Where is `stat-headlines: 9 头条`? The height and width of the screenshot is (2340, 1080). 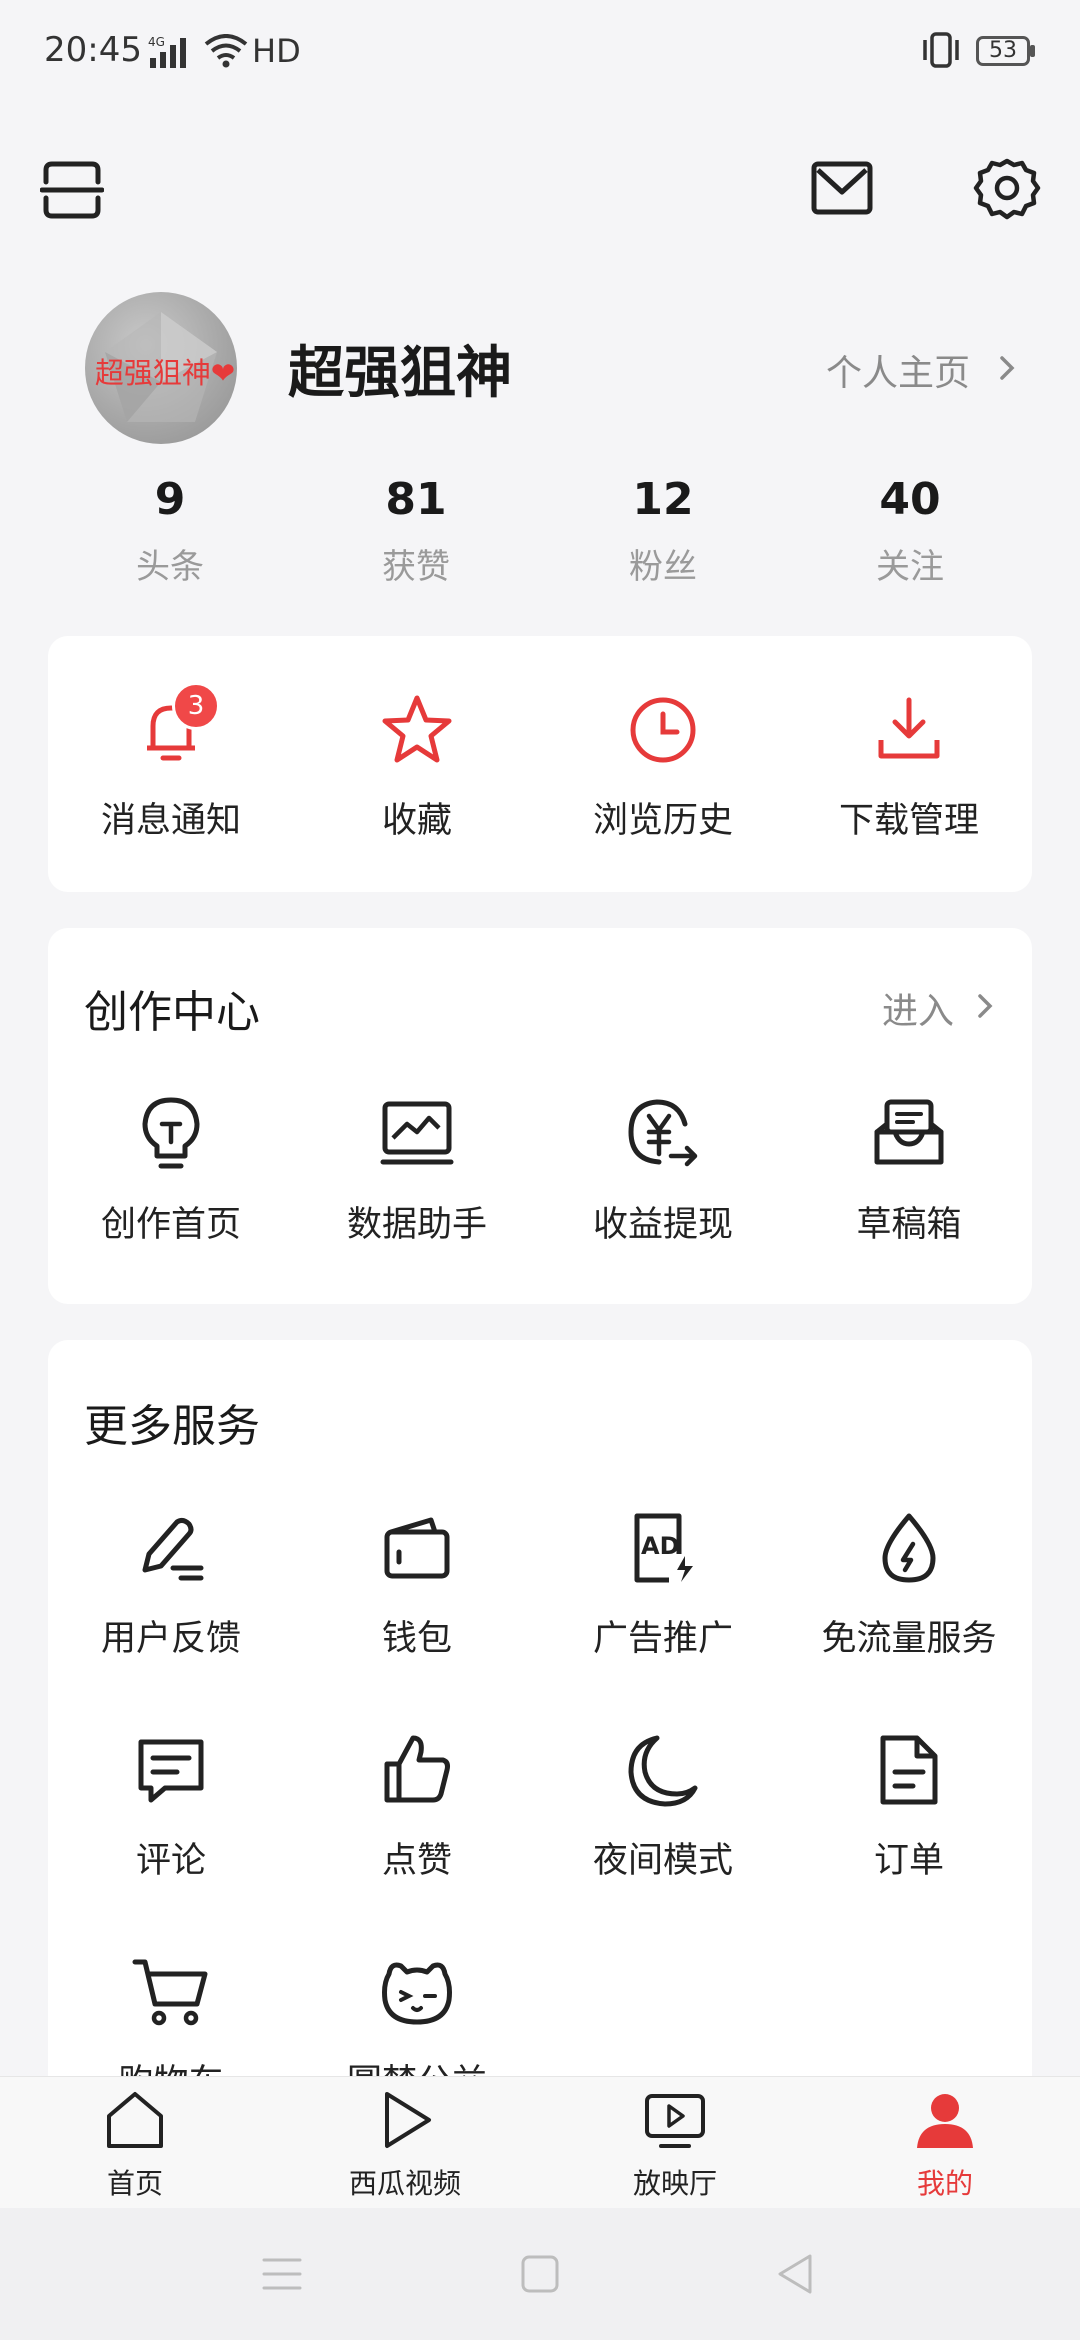 stat-headlines: 9 头条 is located at coordinates (170, 531).